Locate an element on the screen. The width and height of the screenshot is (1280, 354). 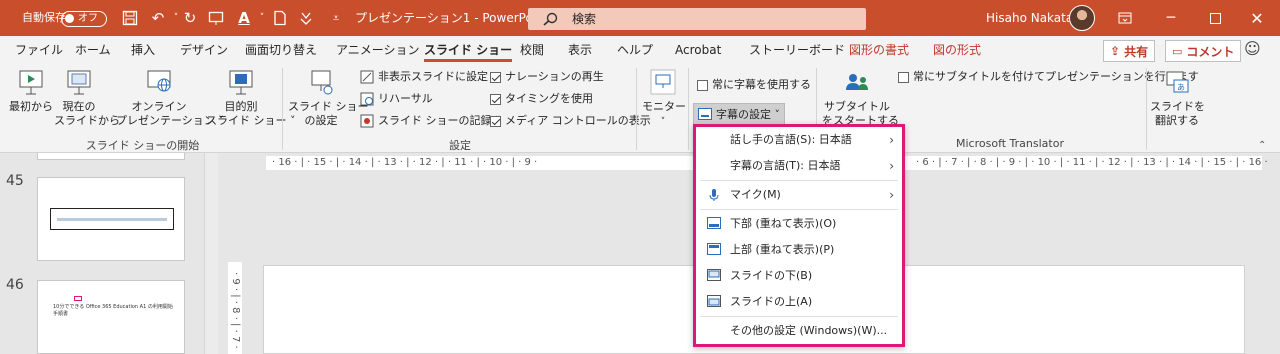
hide-slide-button: 非表示スライドに設定 is located at coordinates (424, 77).